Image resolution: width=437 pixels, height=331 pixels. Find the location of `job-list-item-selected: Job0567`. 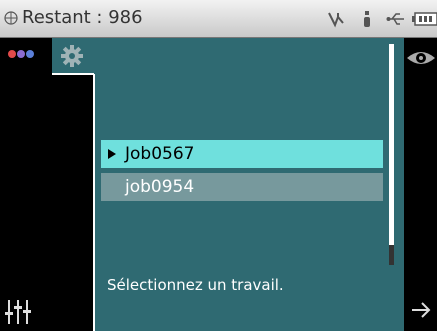

job-list-item-selected: Job0567 is located at coordinates (242, 154).